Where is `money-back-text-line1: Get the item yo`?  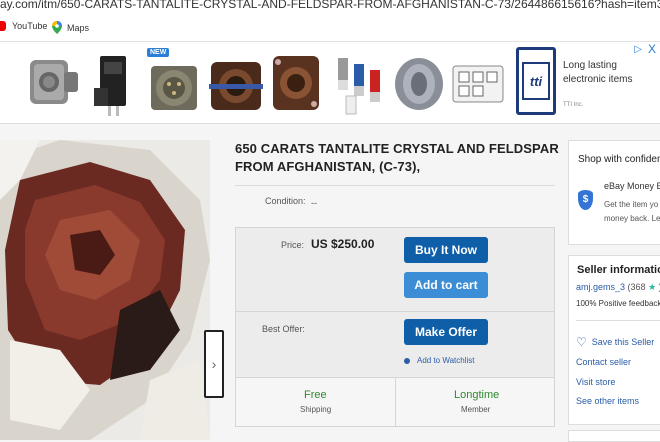 money-back-text-line1: Get the item yo is located at coordinates (631, 204).